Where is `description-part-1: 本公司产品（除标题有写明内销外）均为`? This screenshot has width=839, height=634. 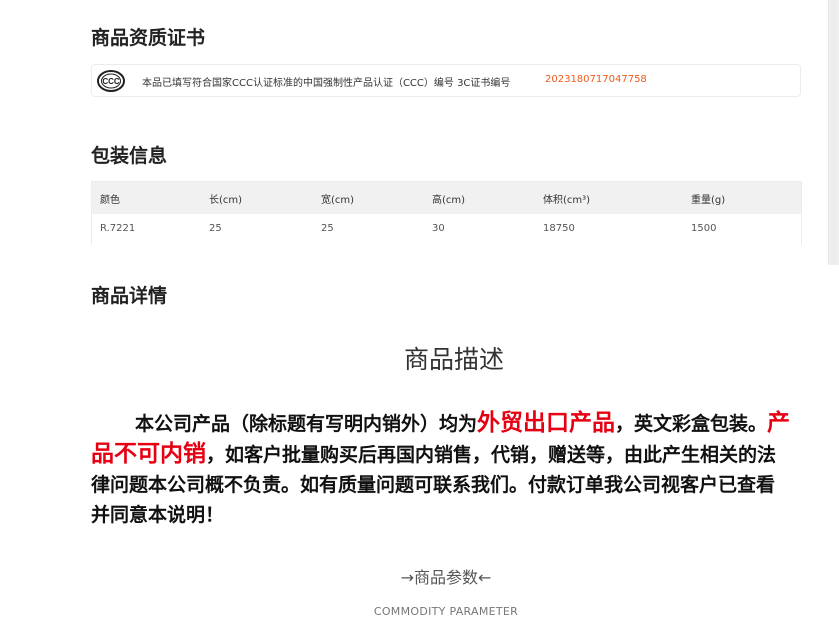 description-part-1: 本公司产品（除标题有写明内销外）均为 is located at coordinates (306, 424).